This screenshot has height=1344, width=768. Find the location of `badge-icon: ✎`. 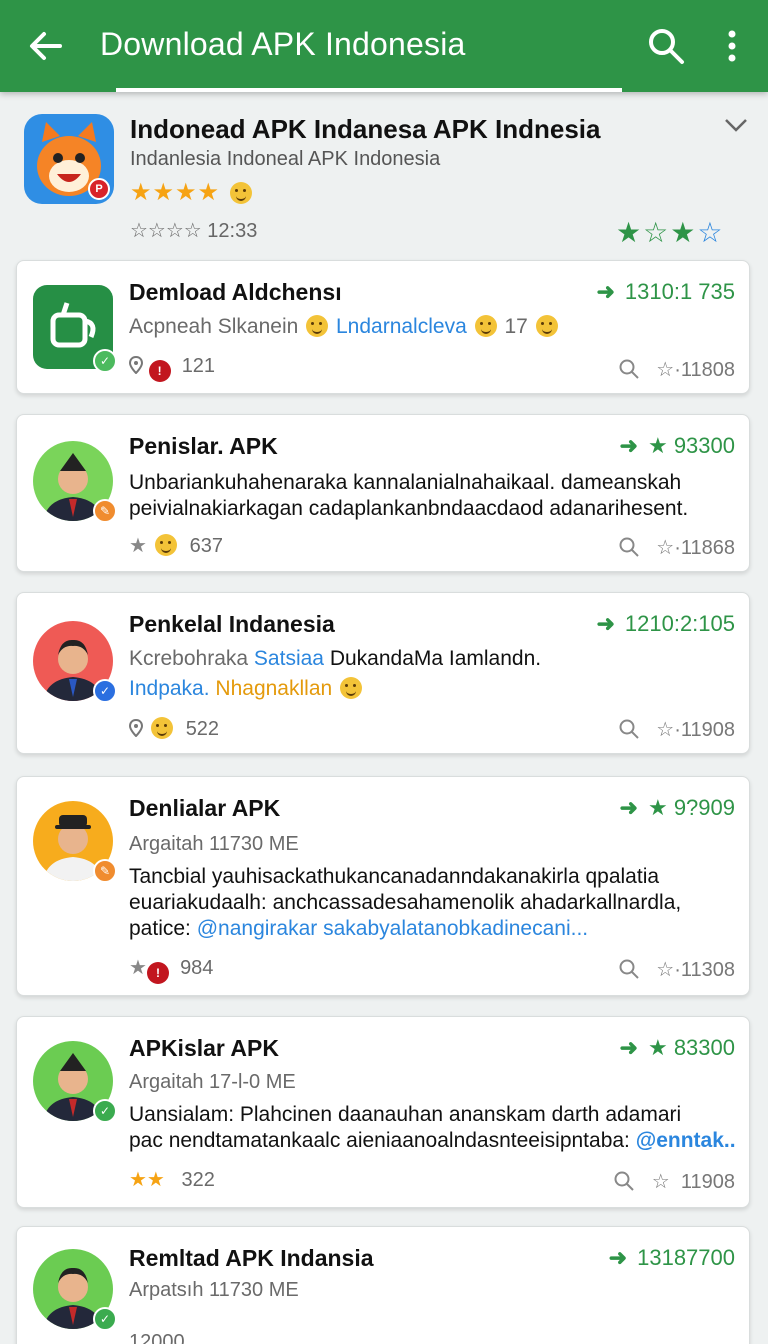

badge-icon: ✎ is located at coordinates (105, 511).